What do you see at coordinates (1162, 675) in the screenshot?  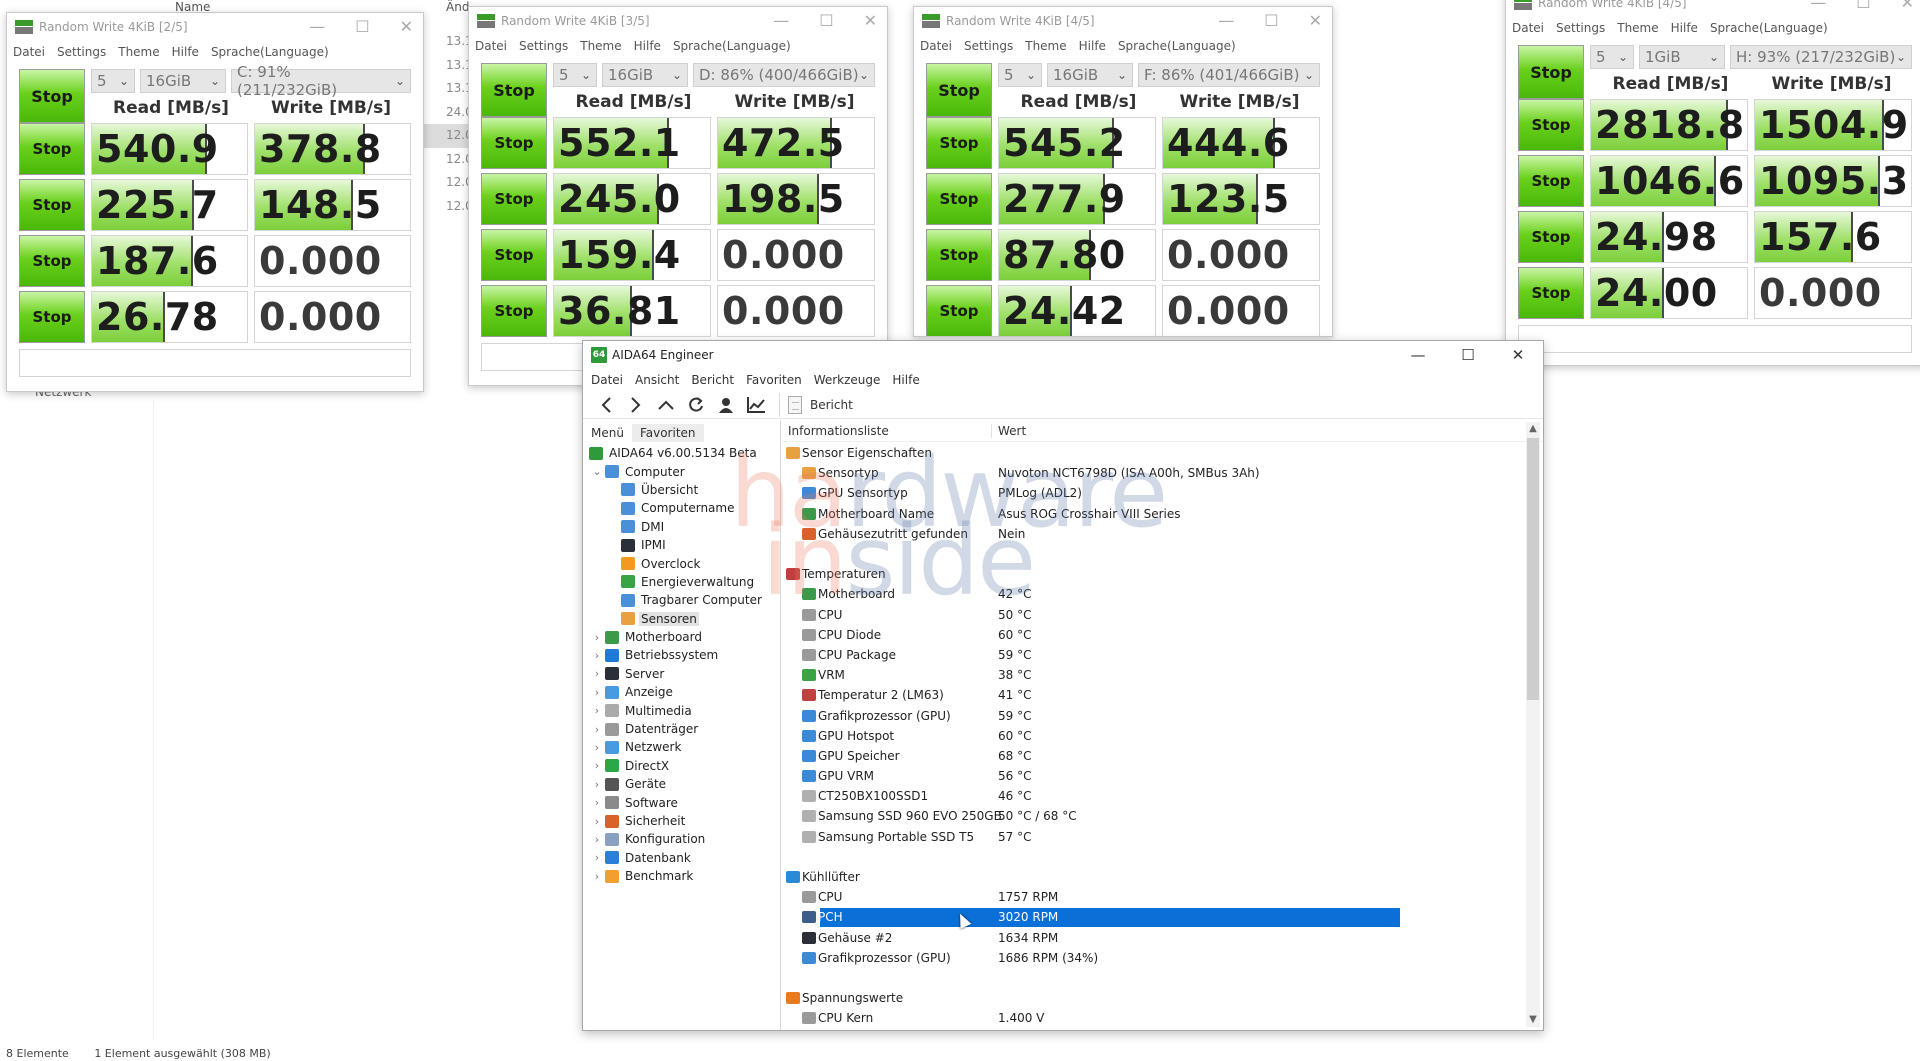 I see `list-item: VRM 38 °C` at bounding box center [1162, 675].